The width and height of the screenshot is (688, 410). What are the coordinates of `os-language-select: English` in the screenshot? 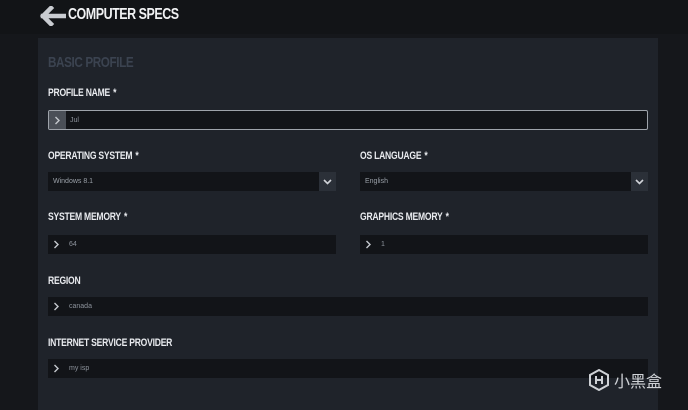 It's located at (504, 181).